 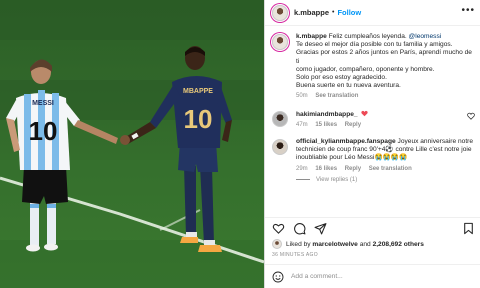 I want to click on player-right-number: 10, so click(x=198, y=119).